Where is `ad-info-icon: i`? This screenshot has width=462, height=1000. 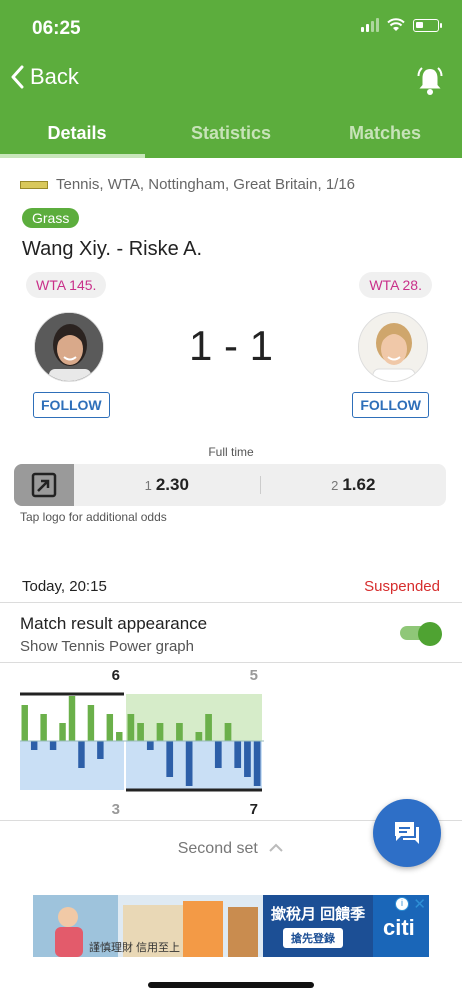 ad-info-icon: i is located at coordinates (402, 904).